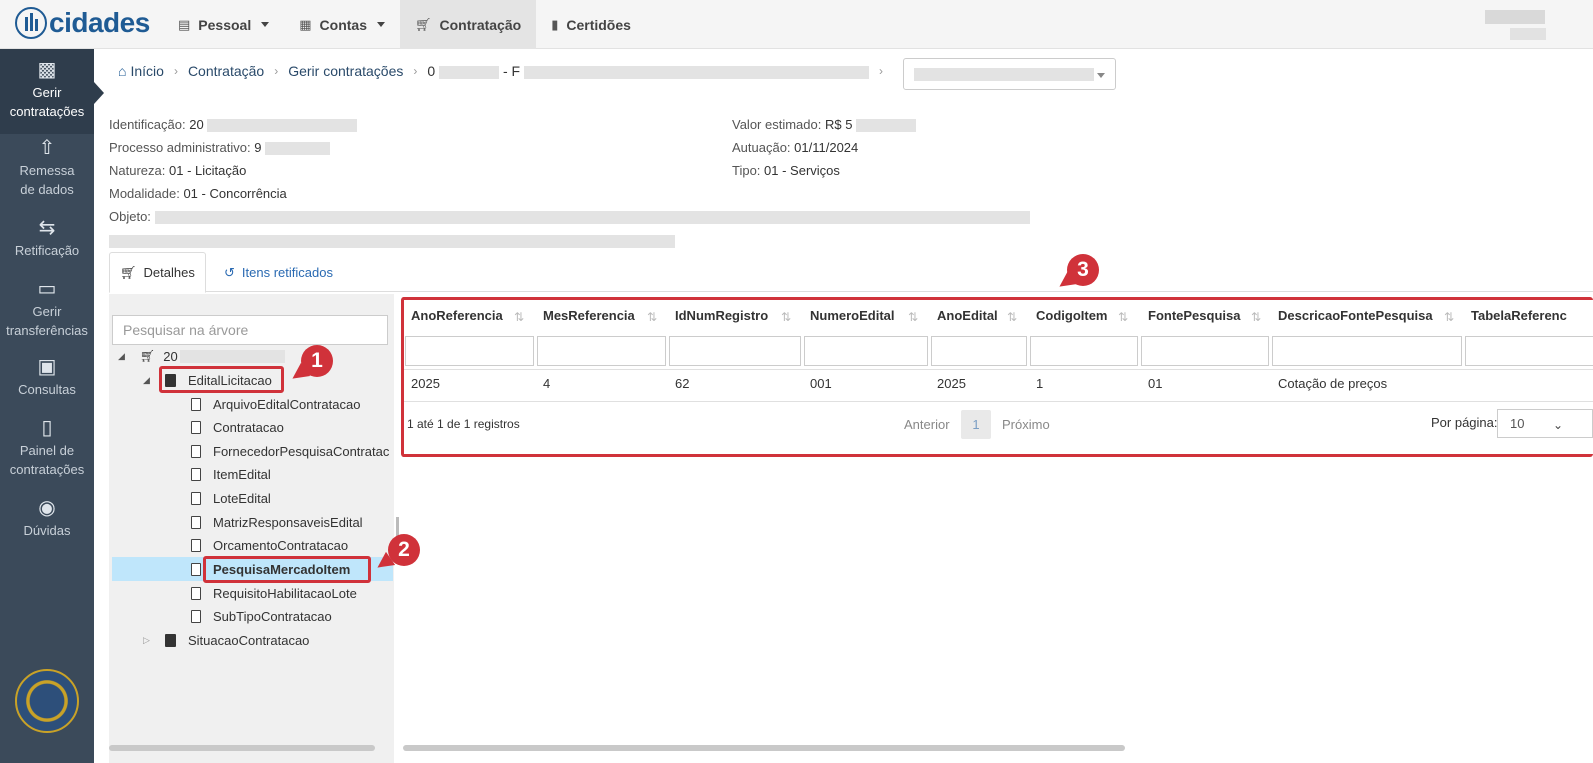 The width and height of the screenshot is (1593, 763). Describe the element at coordinates (851, 272) in the screenshot. I see `tabs: 🛒︎ Detalhes ↺ Itens retificados` at that location.